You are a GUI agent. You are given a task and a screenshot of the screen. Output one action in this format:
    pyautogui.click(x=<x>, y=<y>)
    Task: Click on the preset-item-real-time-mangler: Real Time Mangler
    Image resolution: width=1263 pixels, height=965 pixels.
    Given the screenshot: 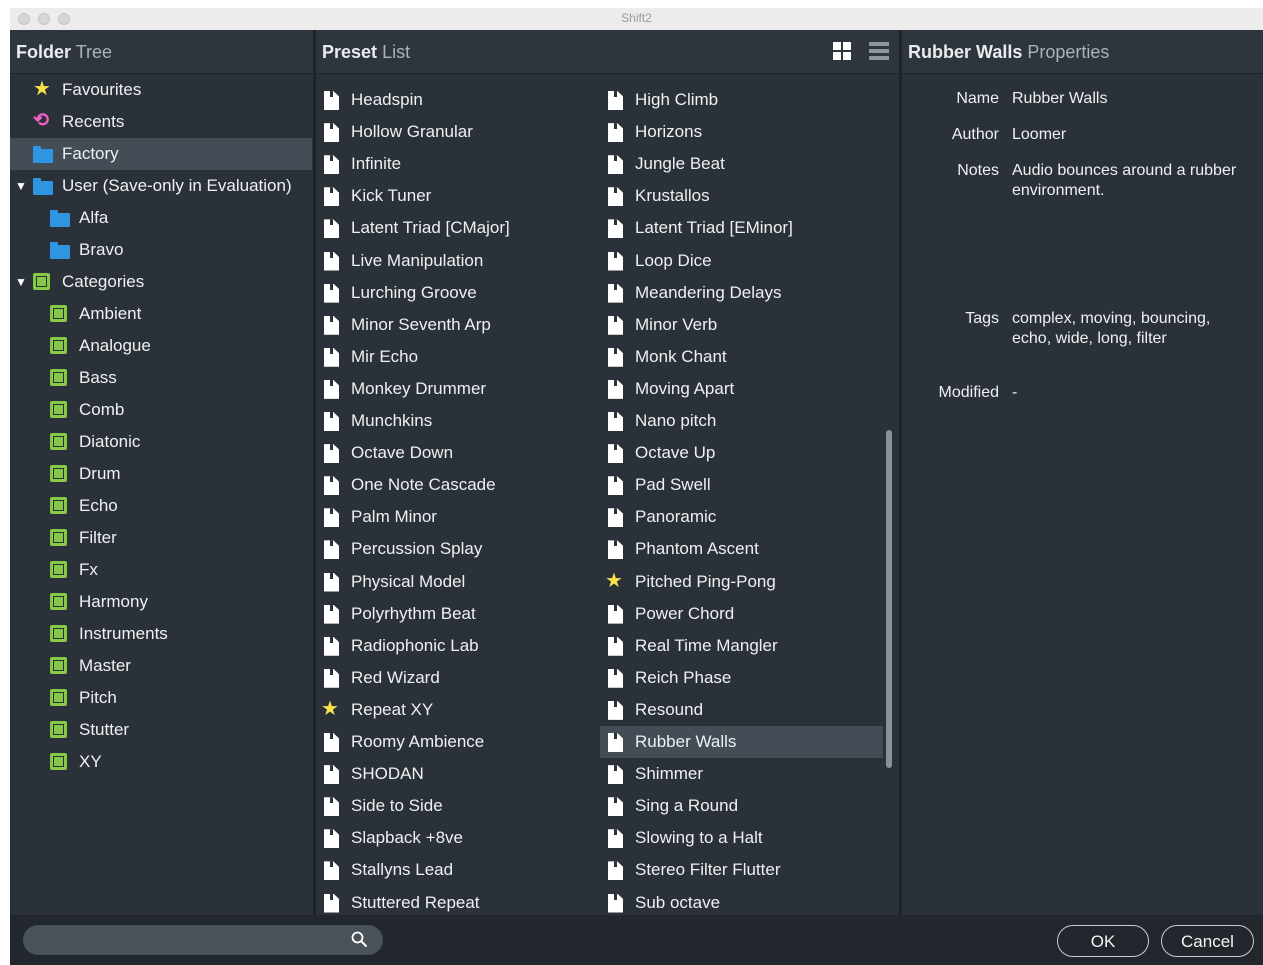 What is the action you would take?
    pyautogui.click(x=741, y=646)
    